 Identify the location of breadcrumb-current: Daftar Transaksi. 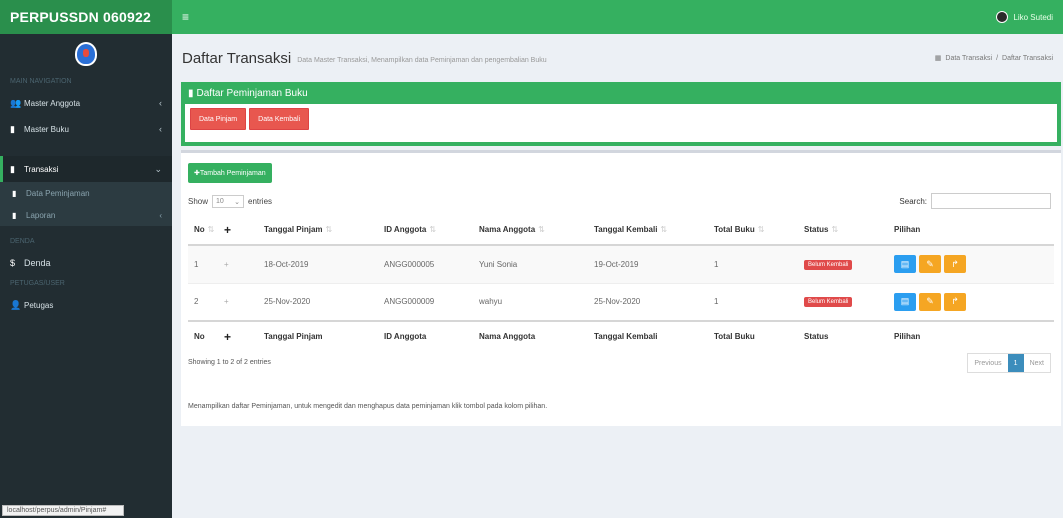
(1027, 58).